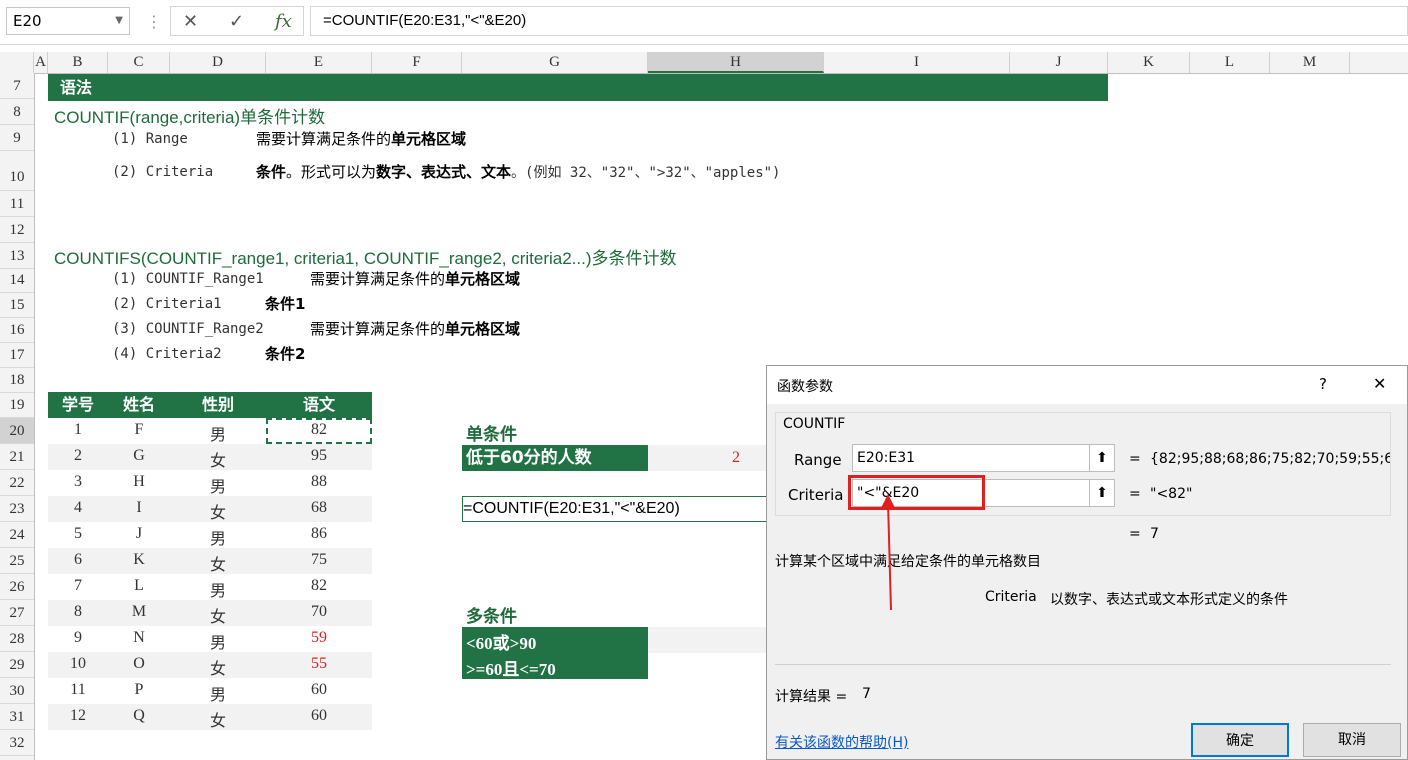  What do you see at coordinates (78, 482) in the screenshot?
I see `table-cell-id: 3` at bounding box center [78, 482].